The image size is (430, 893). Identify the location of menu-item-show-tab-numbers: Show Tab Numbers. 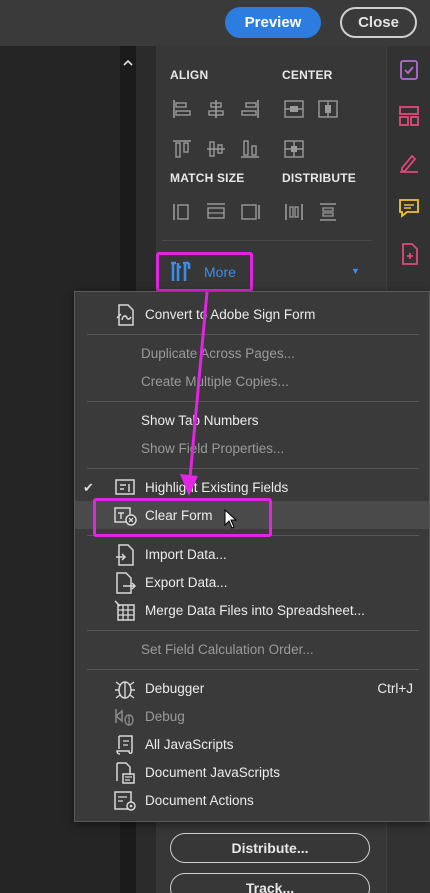
(252, 421).